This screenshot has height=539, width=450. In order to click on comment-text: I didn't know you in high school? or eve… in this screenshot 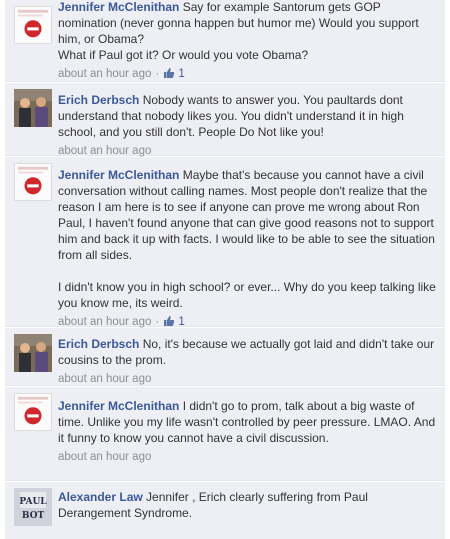, I will do `click(247, 295)`.